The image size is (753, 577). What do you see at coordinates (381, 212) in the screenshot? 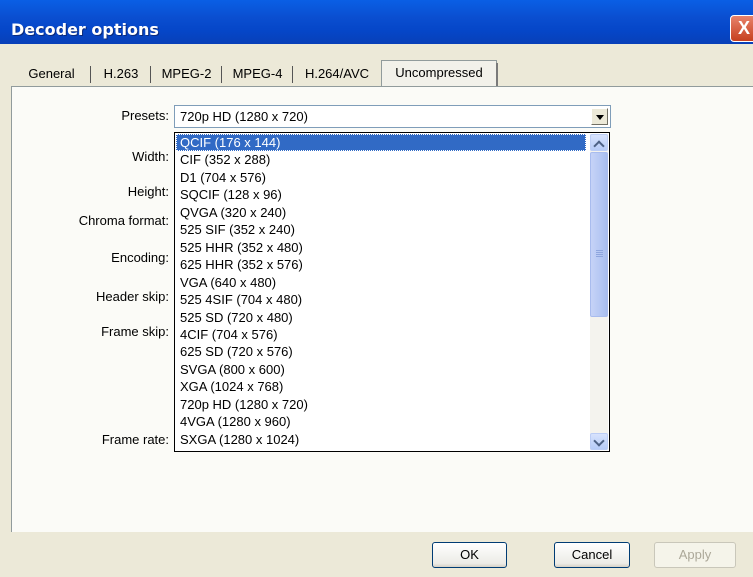
I see `preset-option: QVGA (320 x 240)` at bounding box center [381, 212].